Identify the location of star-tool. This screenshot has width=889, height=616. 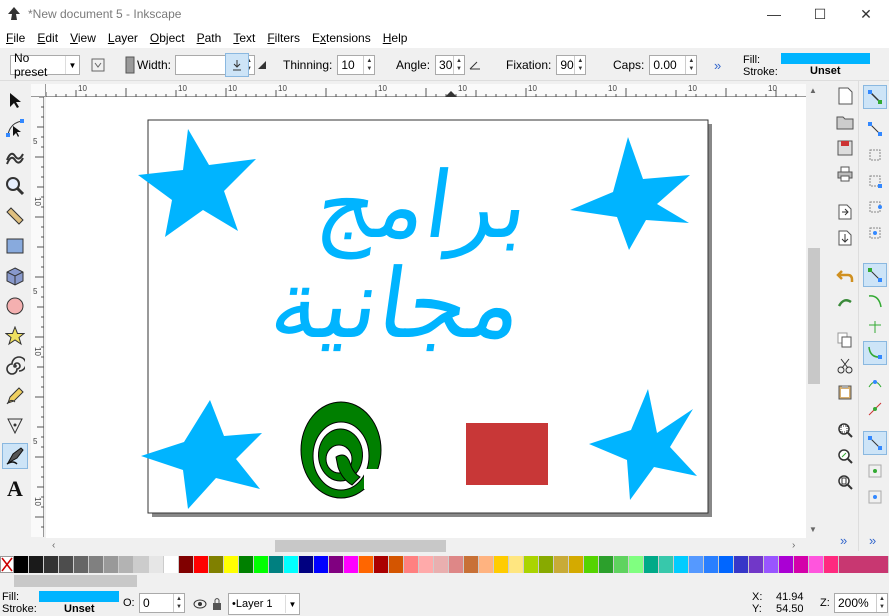
(15, 336).